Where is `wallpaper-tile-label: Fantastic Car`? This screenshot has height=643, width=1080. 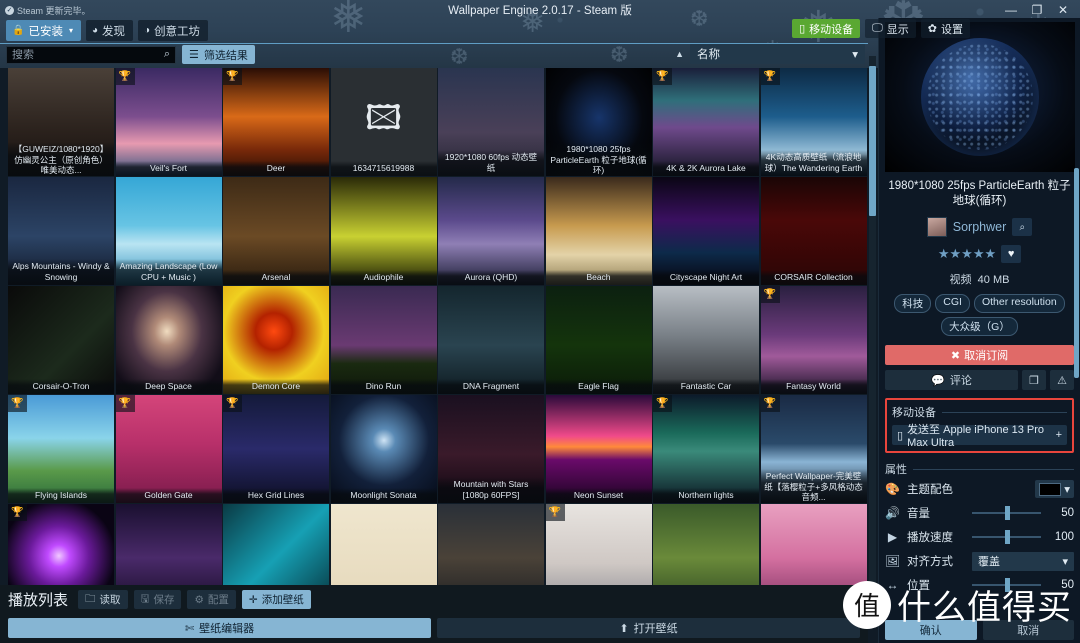
wallpaper-tile-label: Fantastic Car is located at coordinates (706, 386).